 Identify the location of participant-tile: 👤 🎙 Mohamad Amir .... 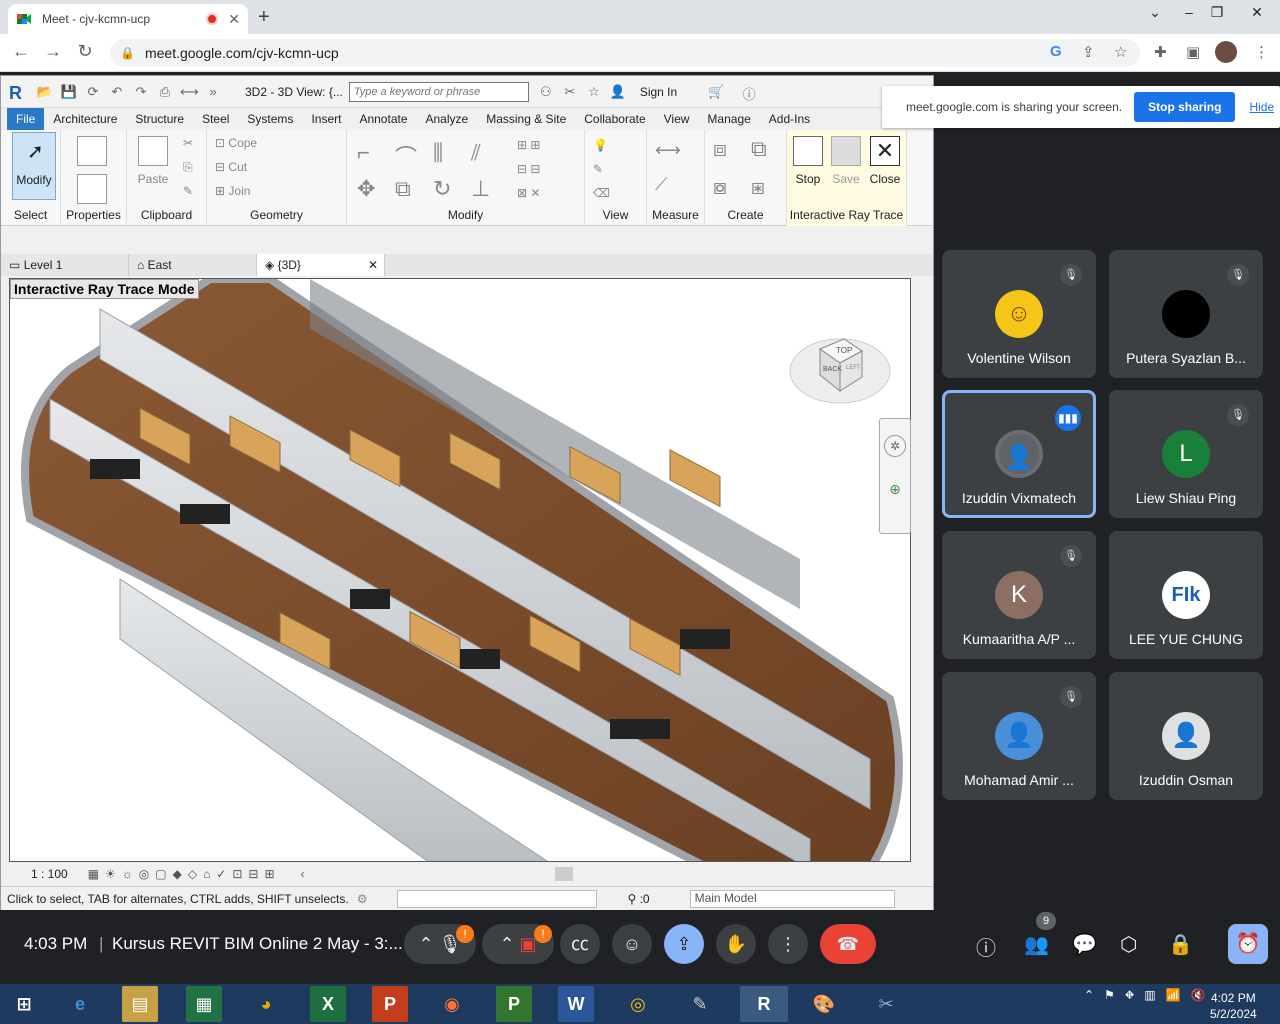
(1019, 736).